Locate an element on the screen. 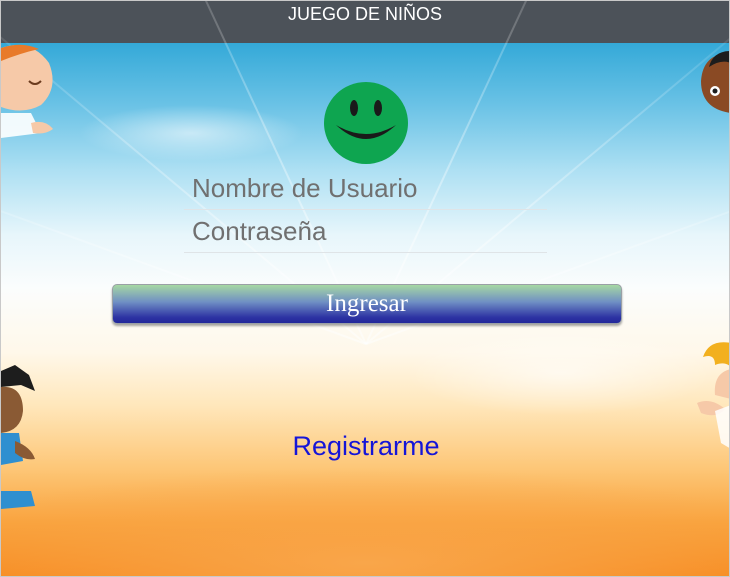  login-button: Ingresar is located at coordinates (367, 304).